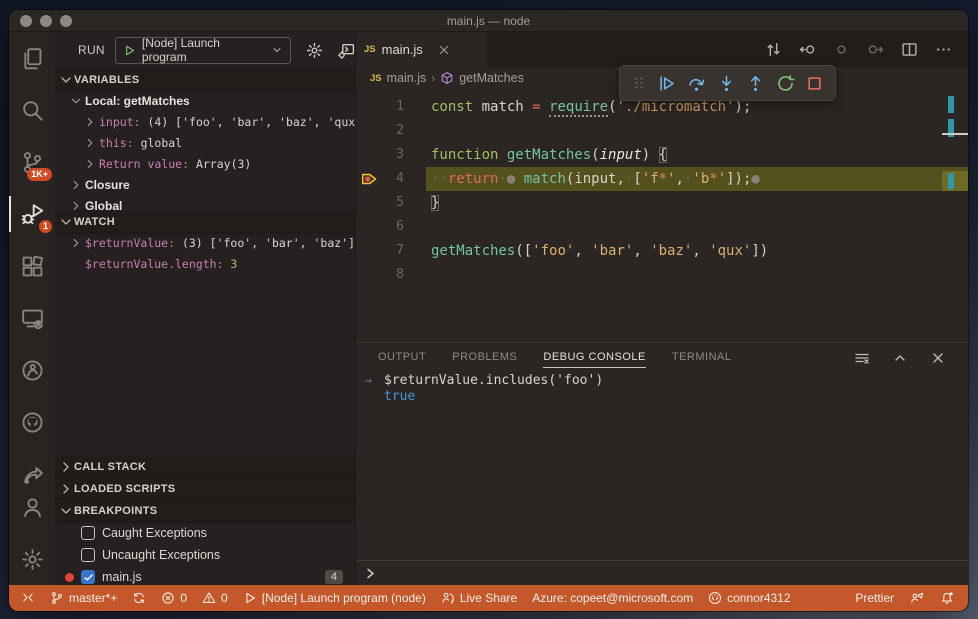 The image size is (978, 619). I want to click on step-over-button, so click(696, 83).